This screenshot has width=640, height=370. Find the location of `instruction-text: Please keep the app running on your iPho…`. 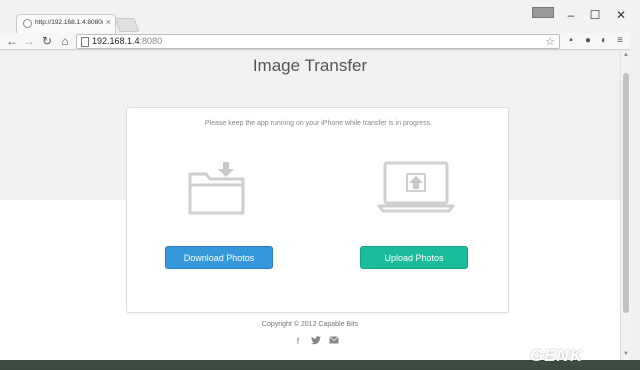

instruction-text: Please keep the app running on your iPho… is located at coordinates (318, 123).